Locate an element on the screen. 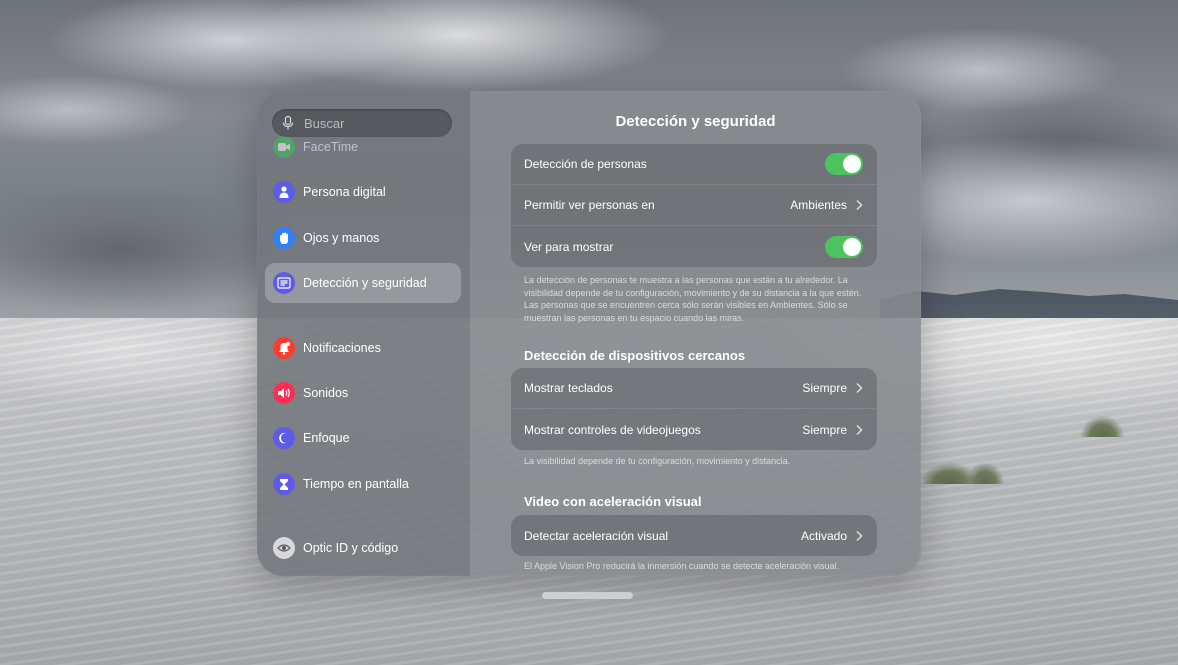 The width and height of the screenshot is (1178, 665). moon-icon is located at coordinates (284, 438).